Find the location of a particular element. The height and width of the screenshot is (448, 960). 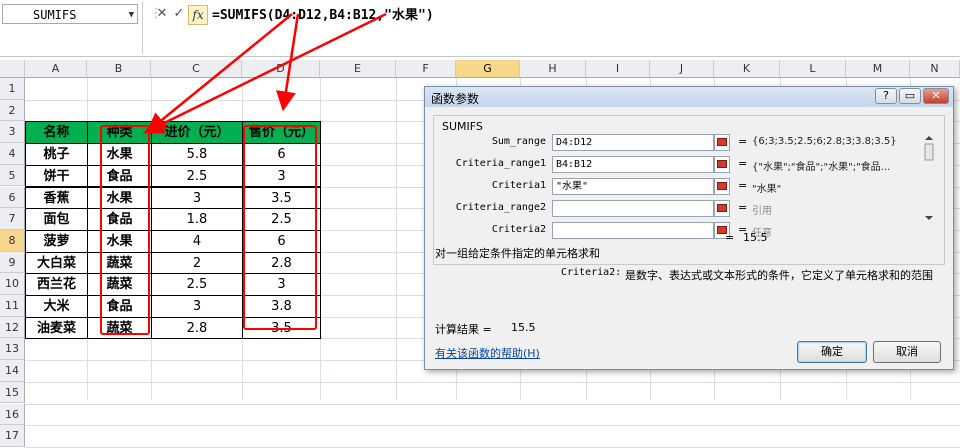

param-input: D4:D12 is located at coordinates (633, 142).